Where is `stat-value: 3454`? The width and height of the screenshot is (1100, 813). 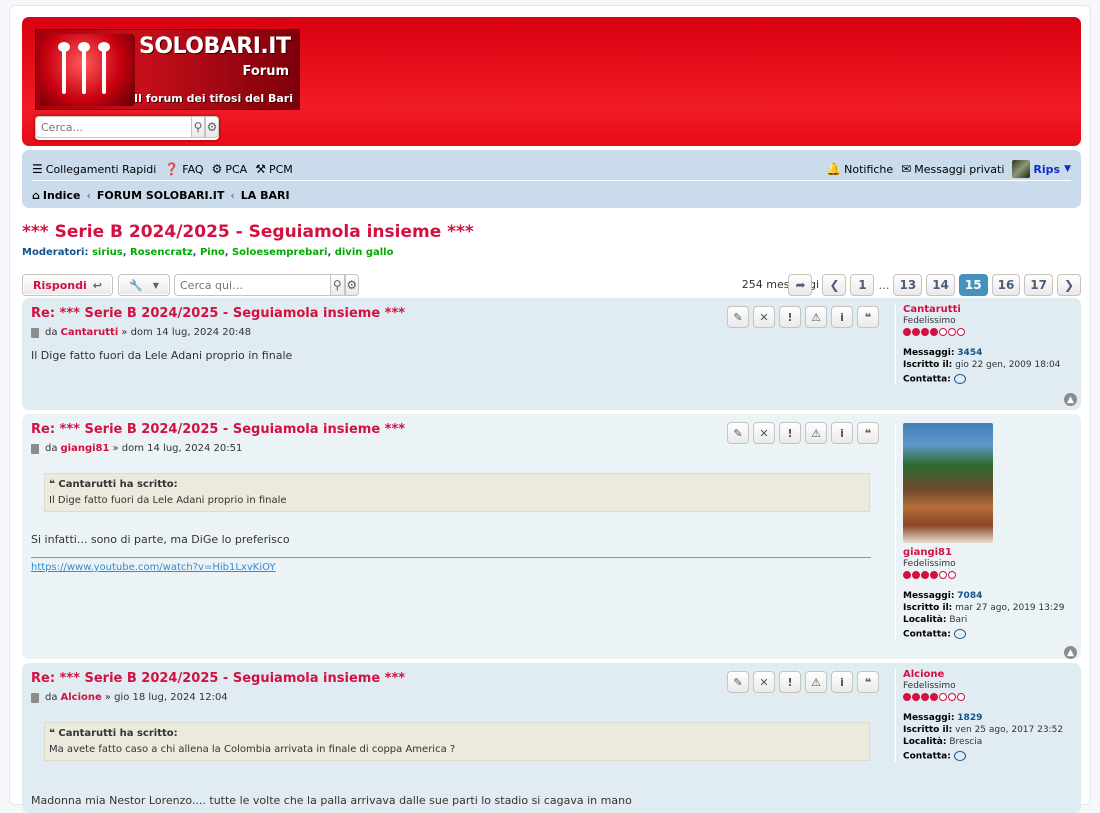
stat-value: 3454 is located at coordinates (969, 353).